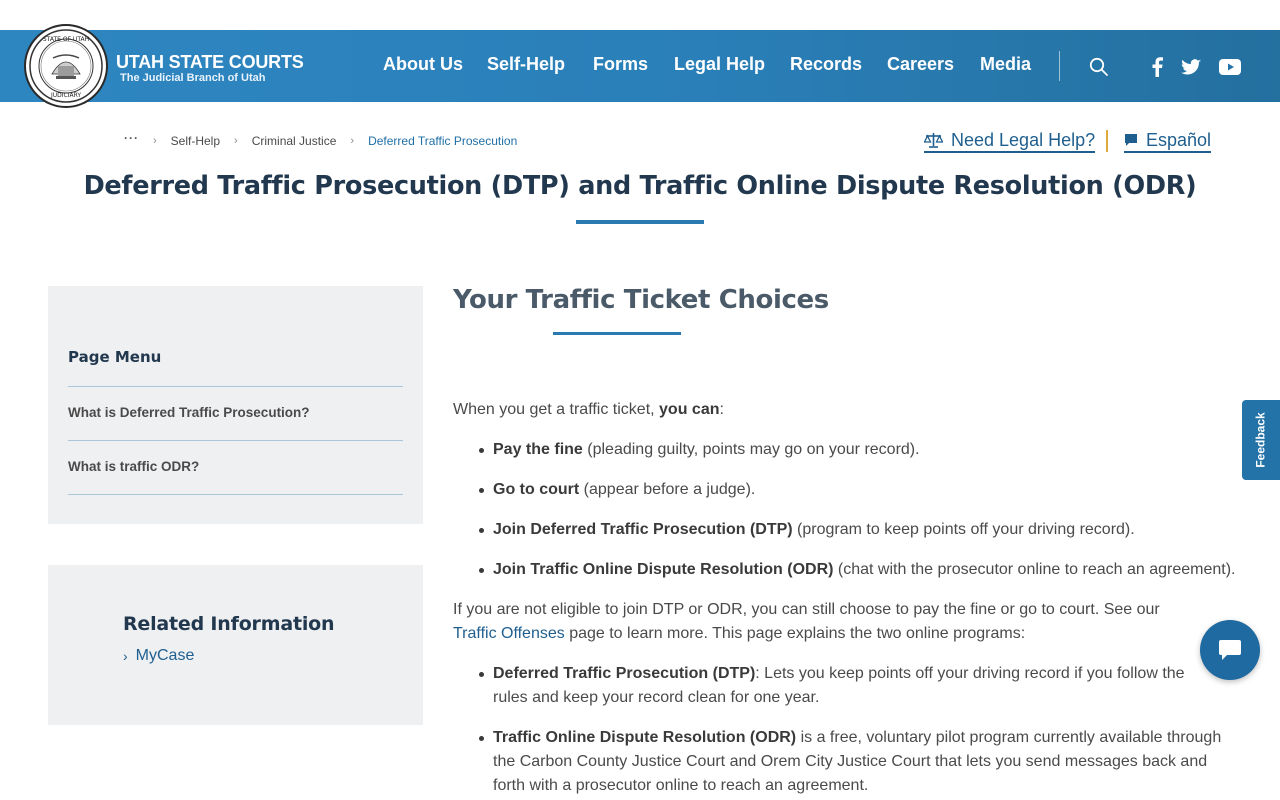 The image size is (1280, 800). I want to click on nav-forms: Forms, so click(620, 64).